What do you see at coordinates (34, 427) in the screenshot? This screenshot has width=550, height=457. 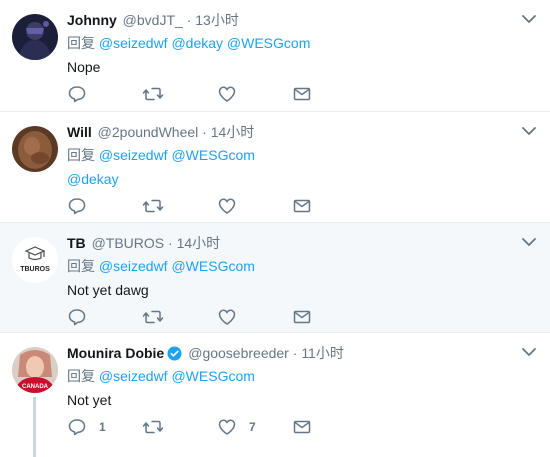 I see `thread-connector` at bounding box center [34, 427].